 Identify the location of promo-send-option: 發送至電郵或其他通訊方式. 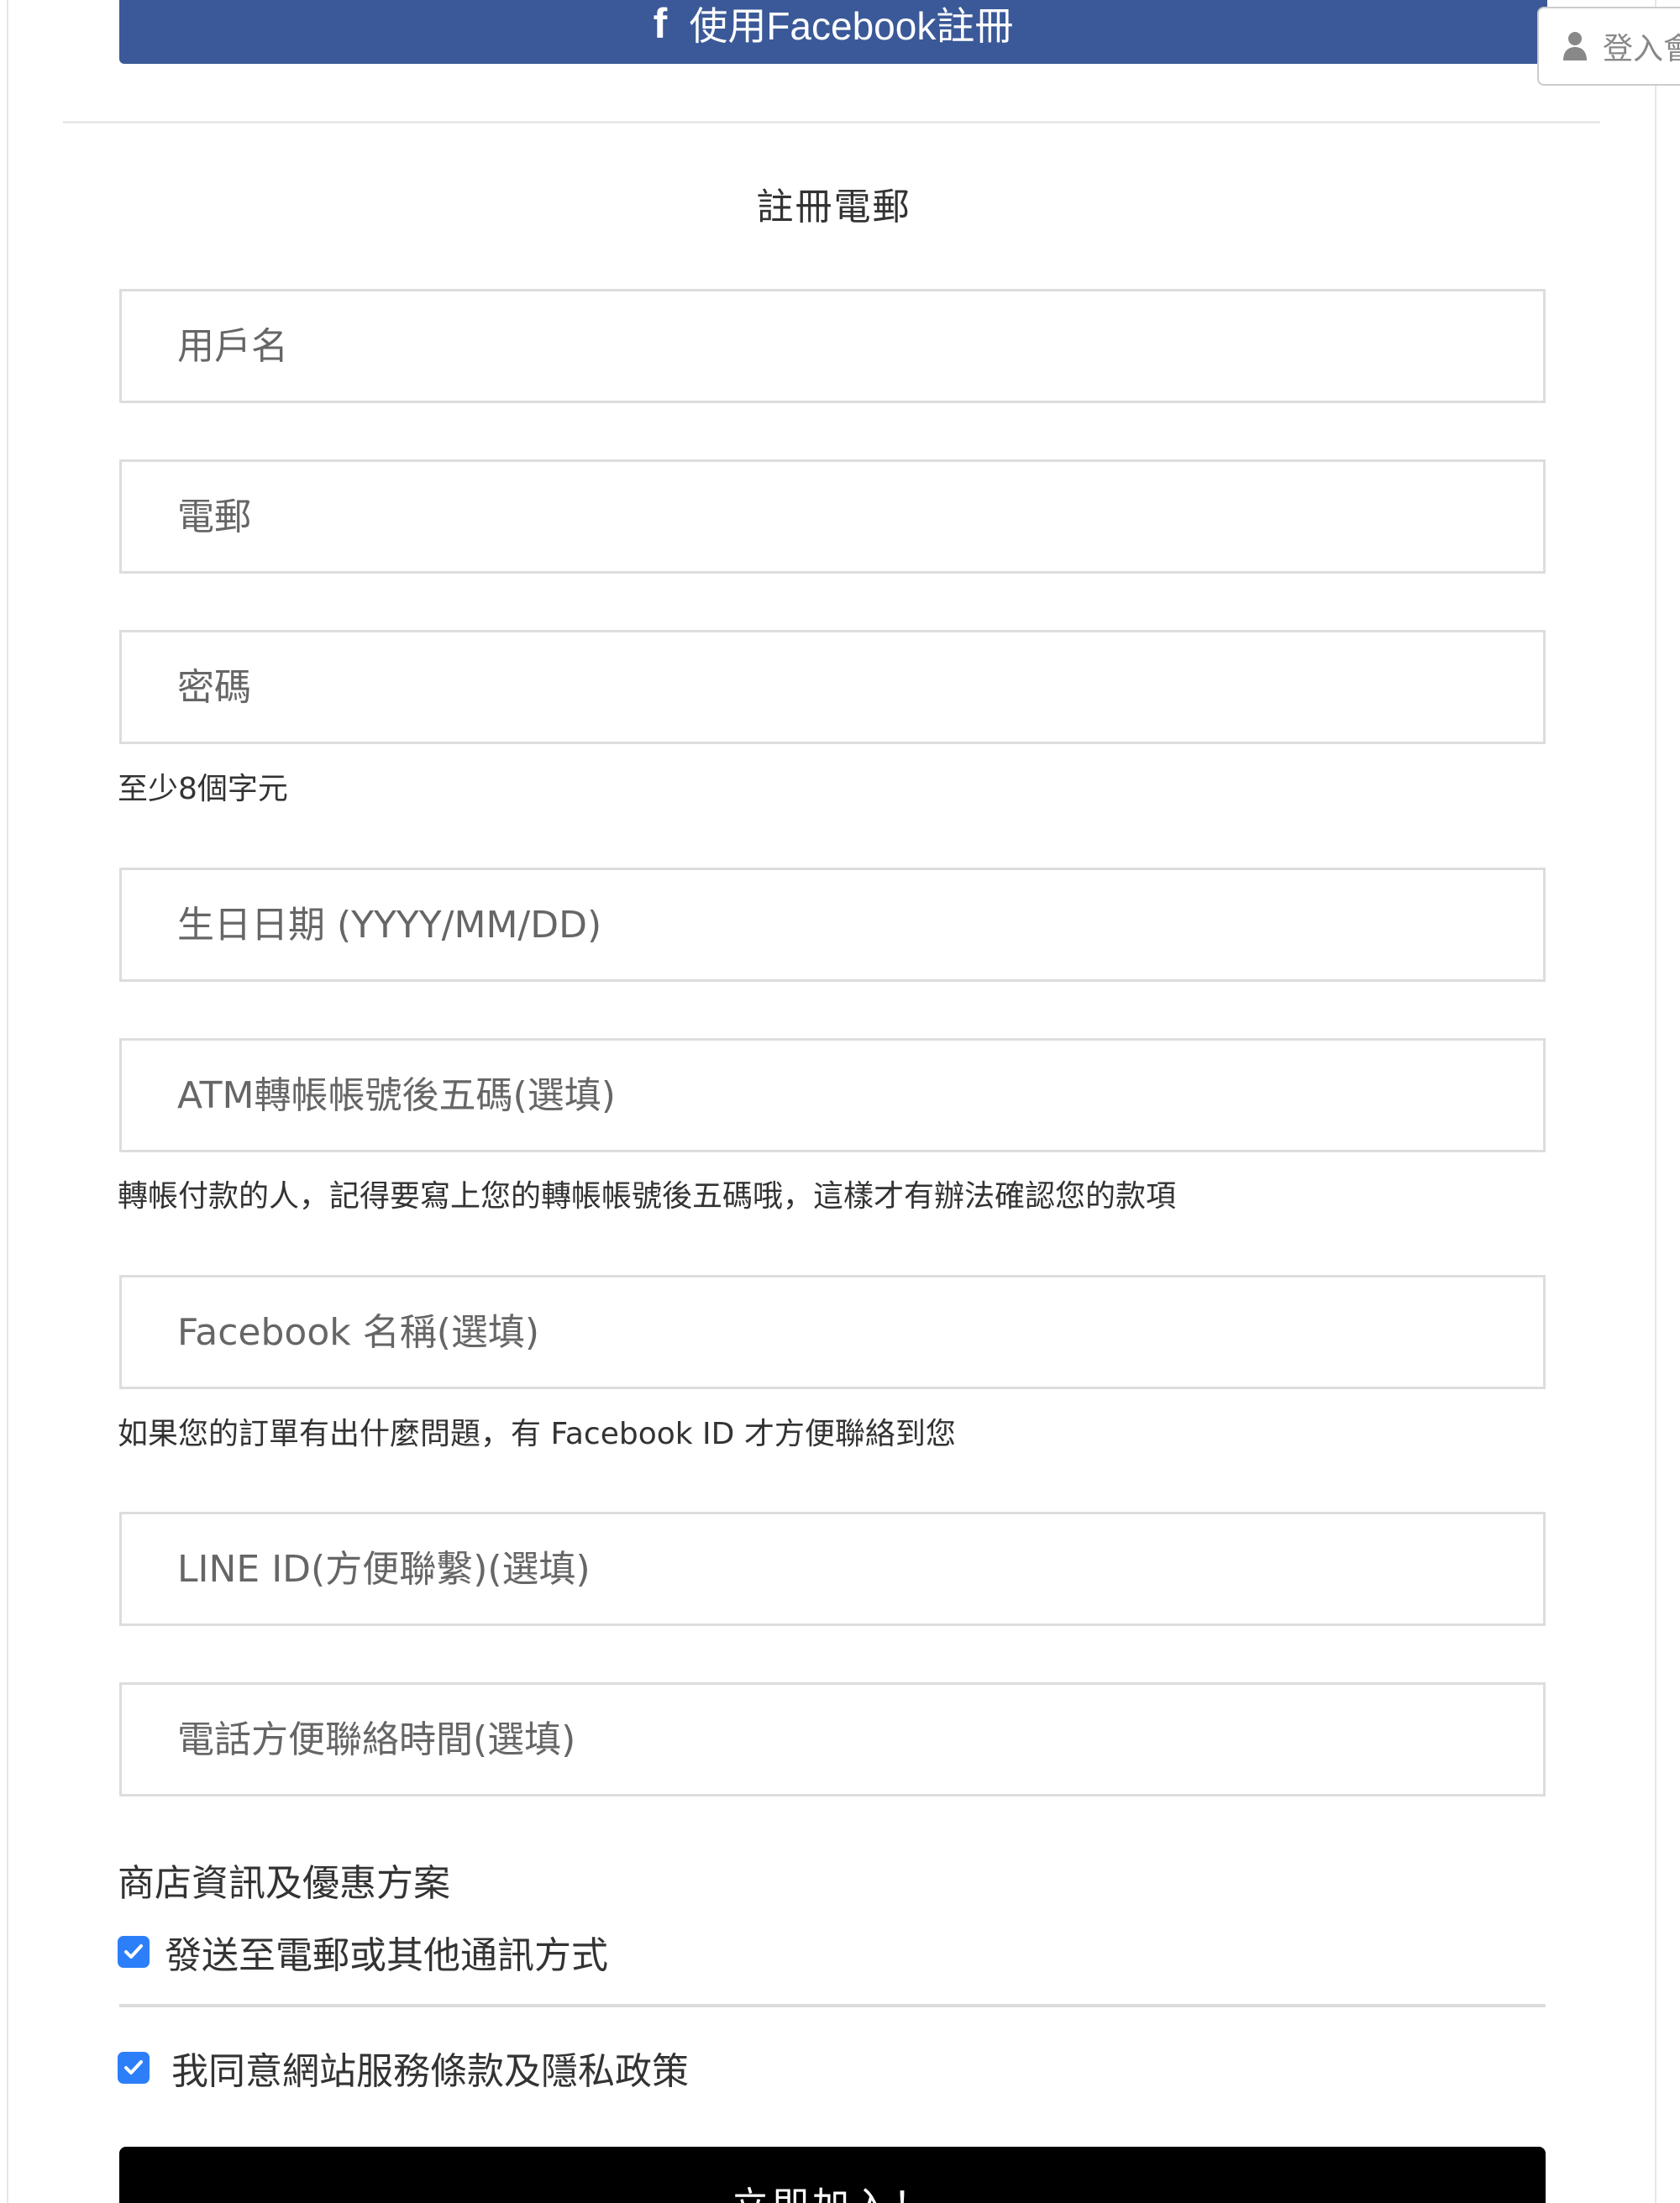
(363, 1952).